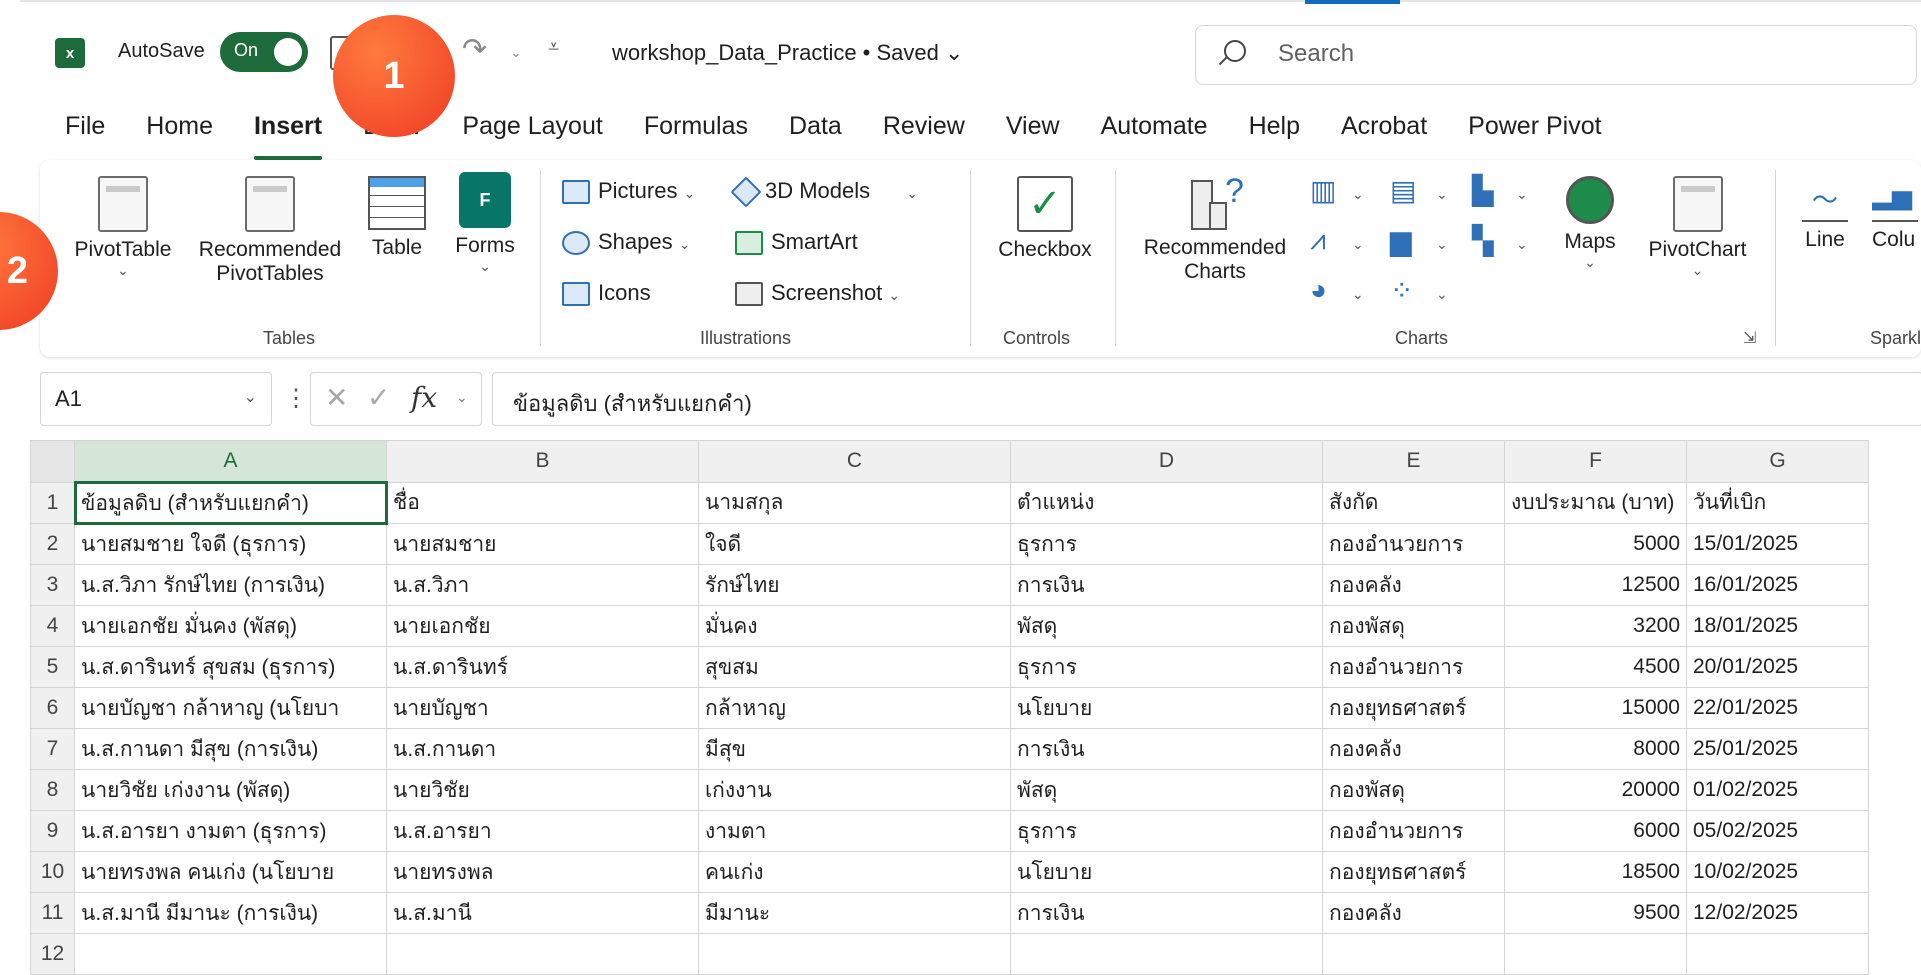 The image size is (1921, 975). What do you see at coordinates (1413, 954) in the screenshot?
I see `cell-e12` at bounding box center [1413, 954].